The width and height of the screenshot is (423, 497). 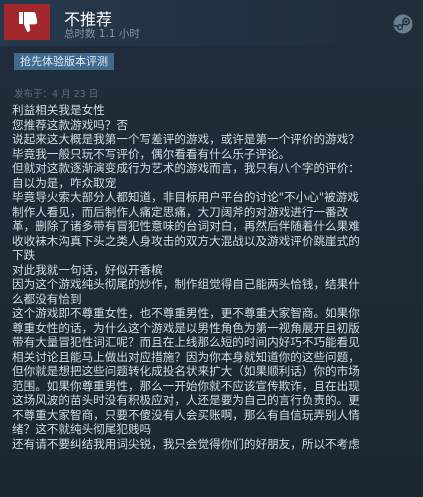 What do you see at coordinates (56, 94) in the screenshot?
I see `posted-date: 发布于：4 月 23 日` at bounding box center [56, 94].